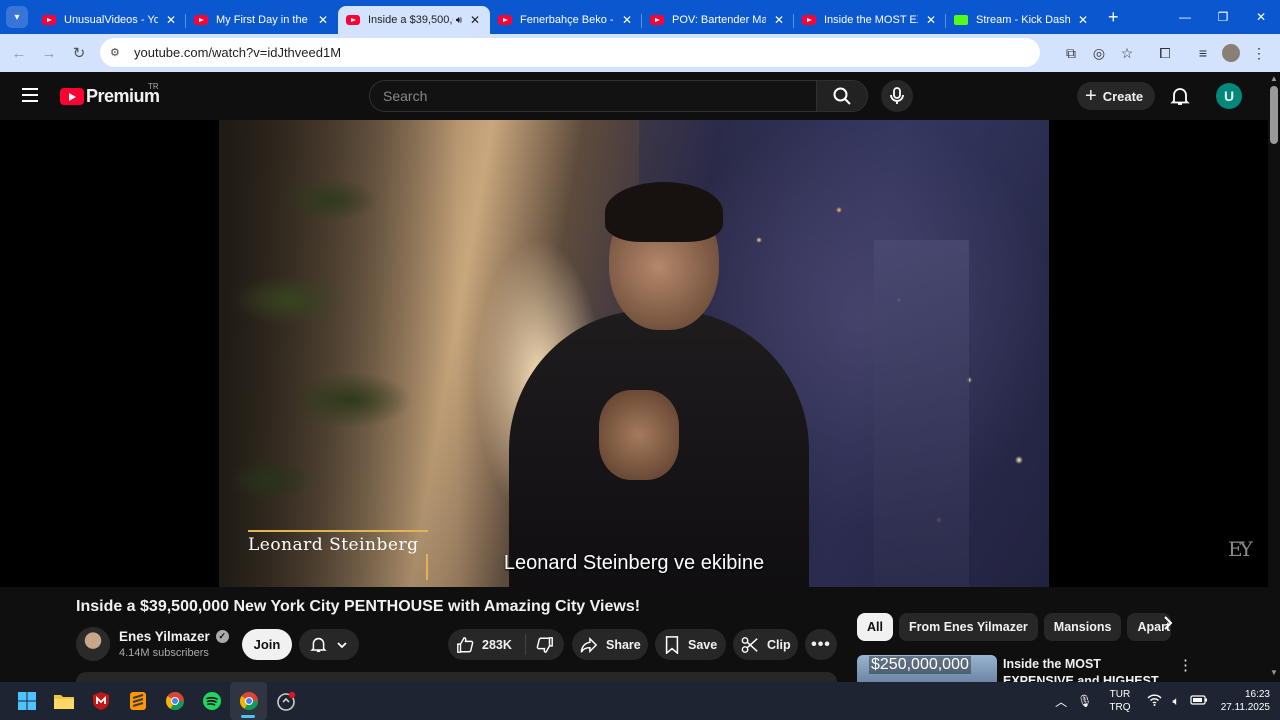 This screenshot has width=1280, height=720. I want to click on start-button, so click(26, 701).